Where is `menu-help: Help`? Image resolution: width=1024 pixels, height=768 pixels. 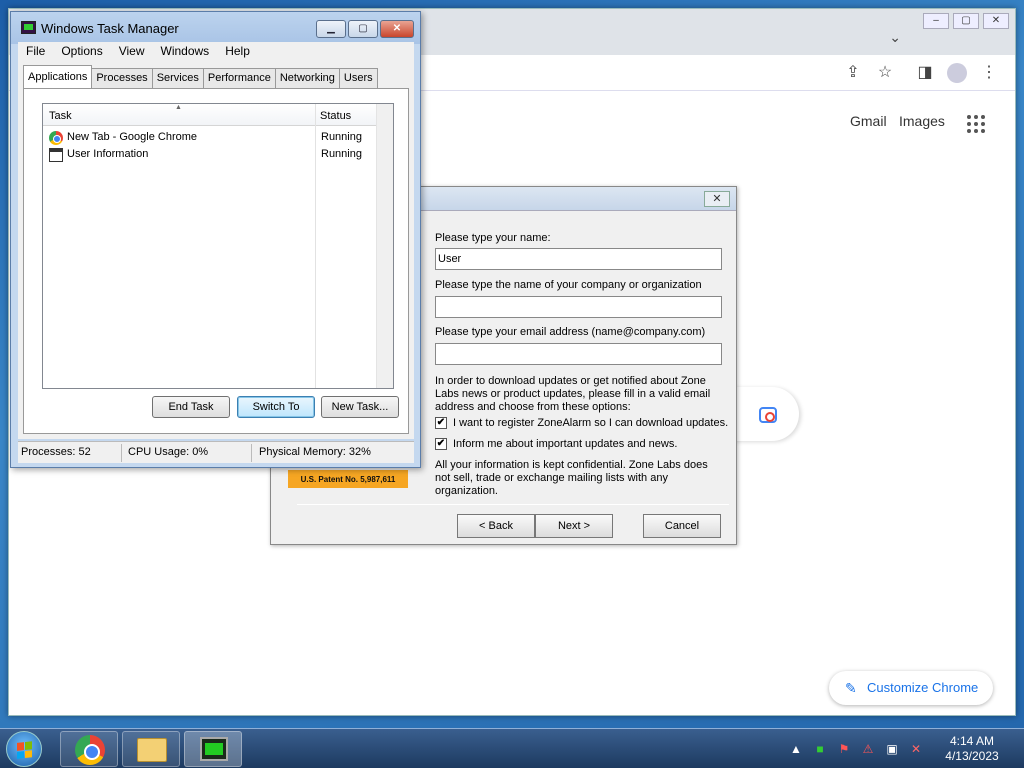
menu-help: Help is located at coordinates (237, 52).